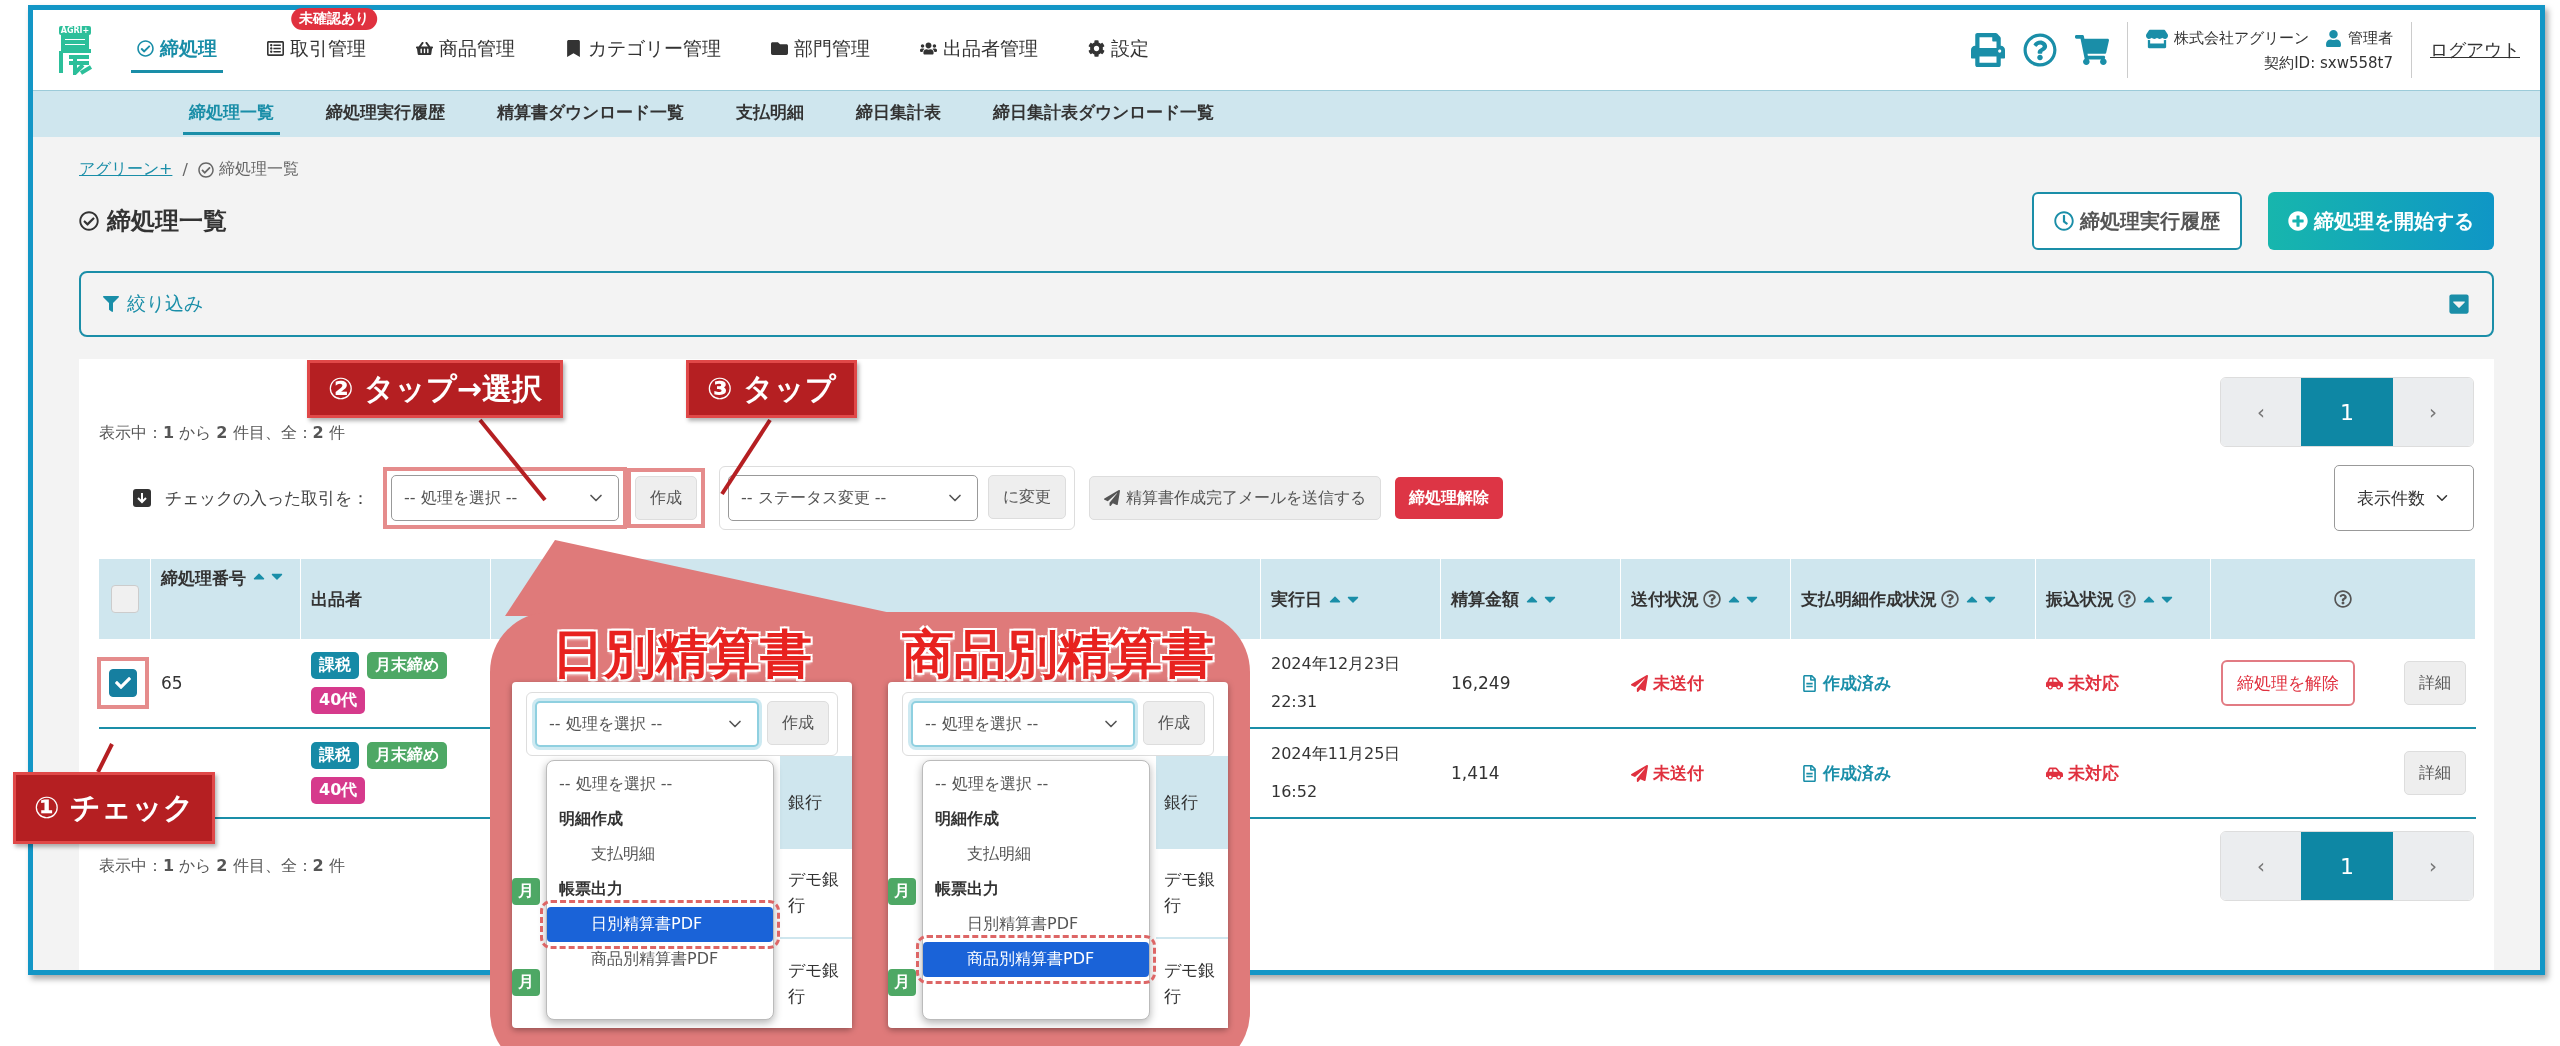 The image size is (2560, 1046). I want to click on subnav-tab: 締日集計表ダウンロード一覧, so click(1103, 114).